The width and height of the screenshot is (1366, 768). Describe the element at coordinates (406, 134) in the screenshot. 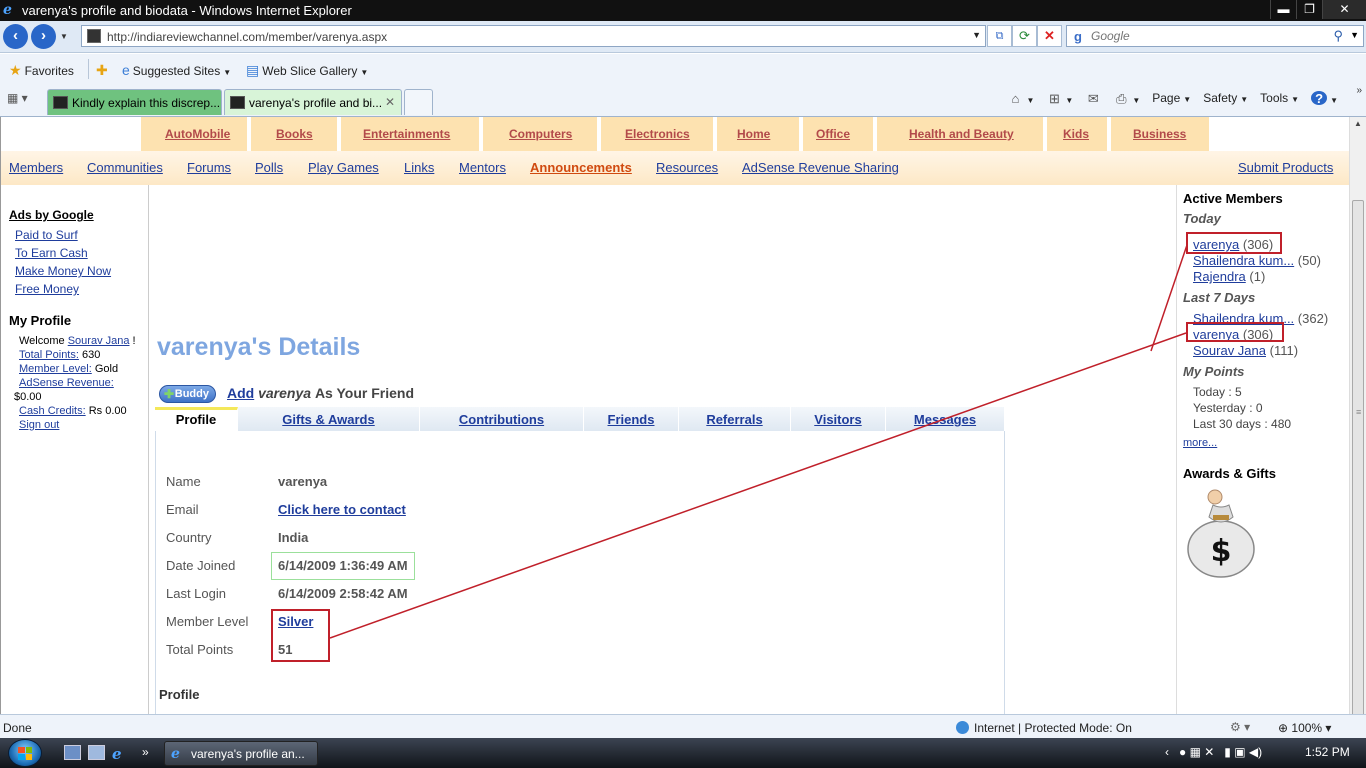

I see `category-entertainments: Entertainments` at that location.